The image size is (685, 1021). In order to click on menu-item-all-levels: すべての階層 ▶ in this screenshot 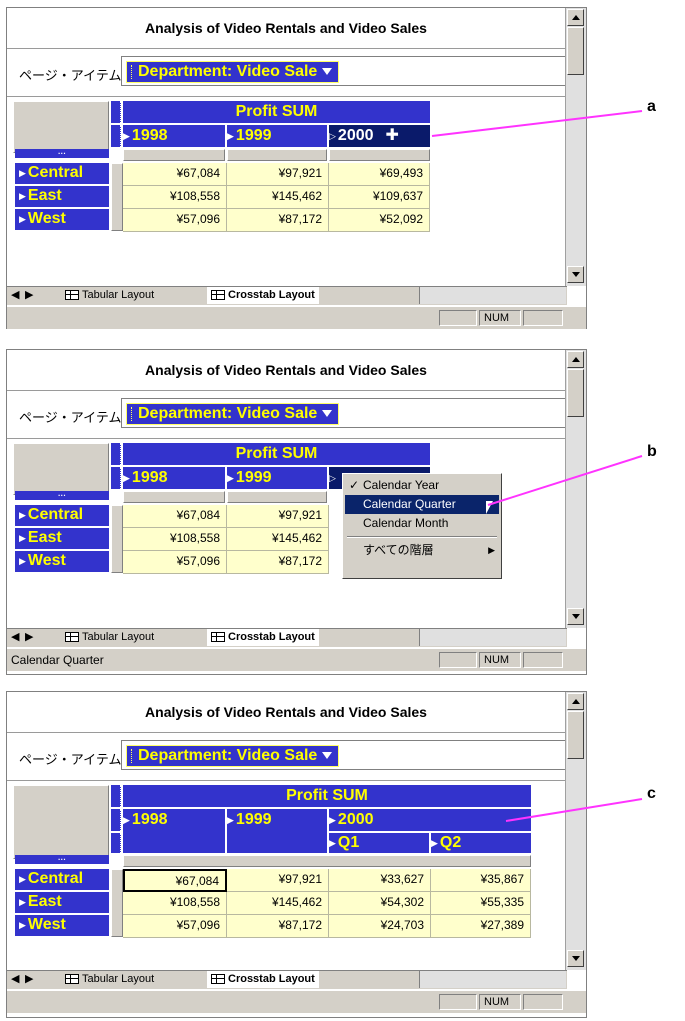, I will do `click(422, 550)`.